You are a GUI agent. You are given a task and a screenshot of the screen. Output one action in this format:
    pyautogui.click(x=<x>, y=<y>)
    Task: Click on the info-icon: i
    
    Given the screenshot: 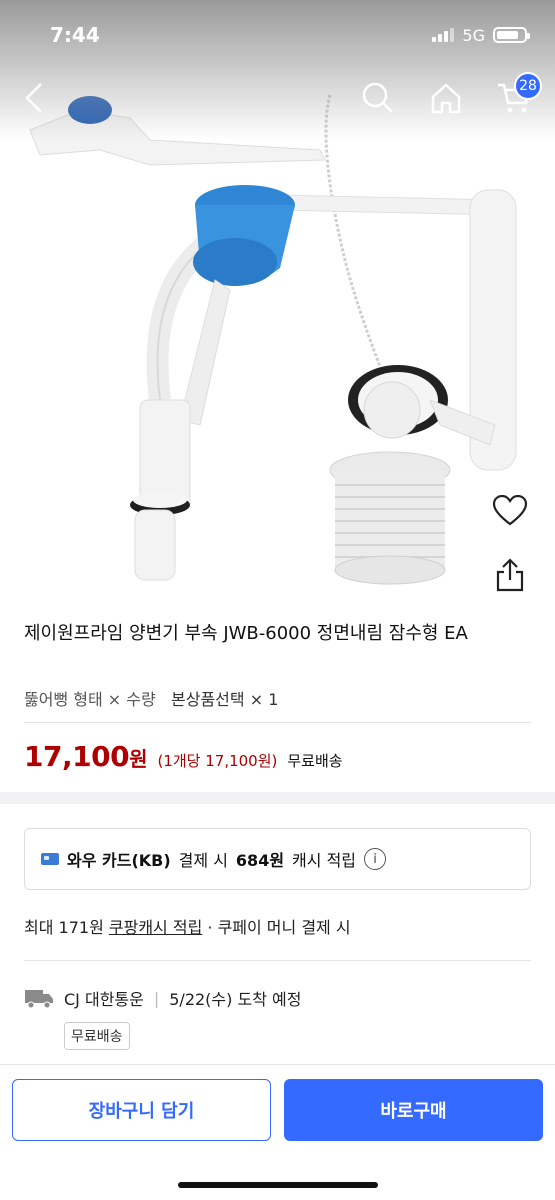 What is the action you would take?
    pyautogui.click(x=375, y=859)
    